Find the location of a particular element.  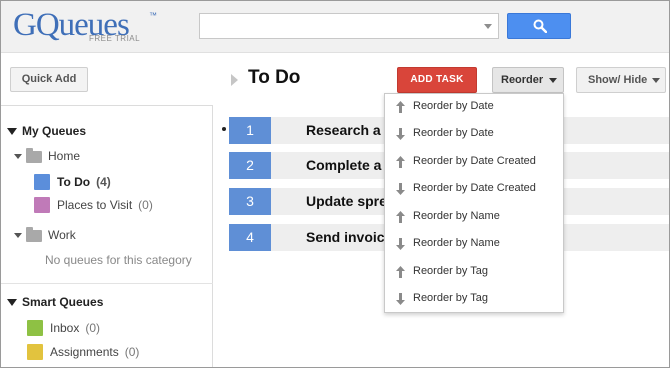

task-text: Update spre is located at coordinates (346, 201).